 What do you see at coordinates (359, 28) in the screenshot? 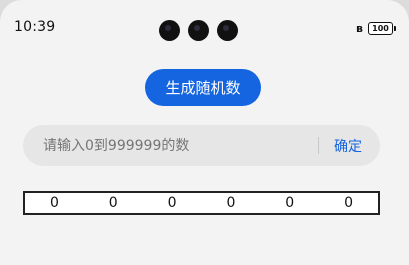
I see `bluetooth-icon: ʙ` at bounding box center [359, 28].